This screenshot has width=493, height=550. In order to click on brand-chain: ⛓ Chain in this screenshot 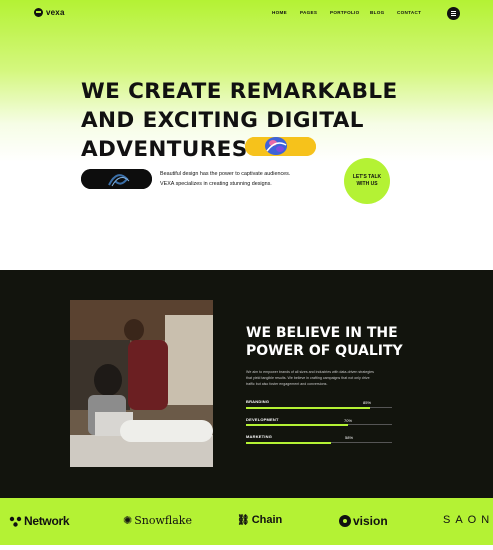, I will do `click(259, 520)`.